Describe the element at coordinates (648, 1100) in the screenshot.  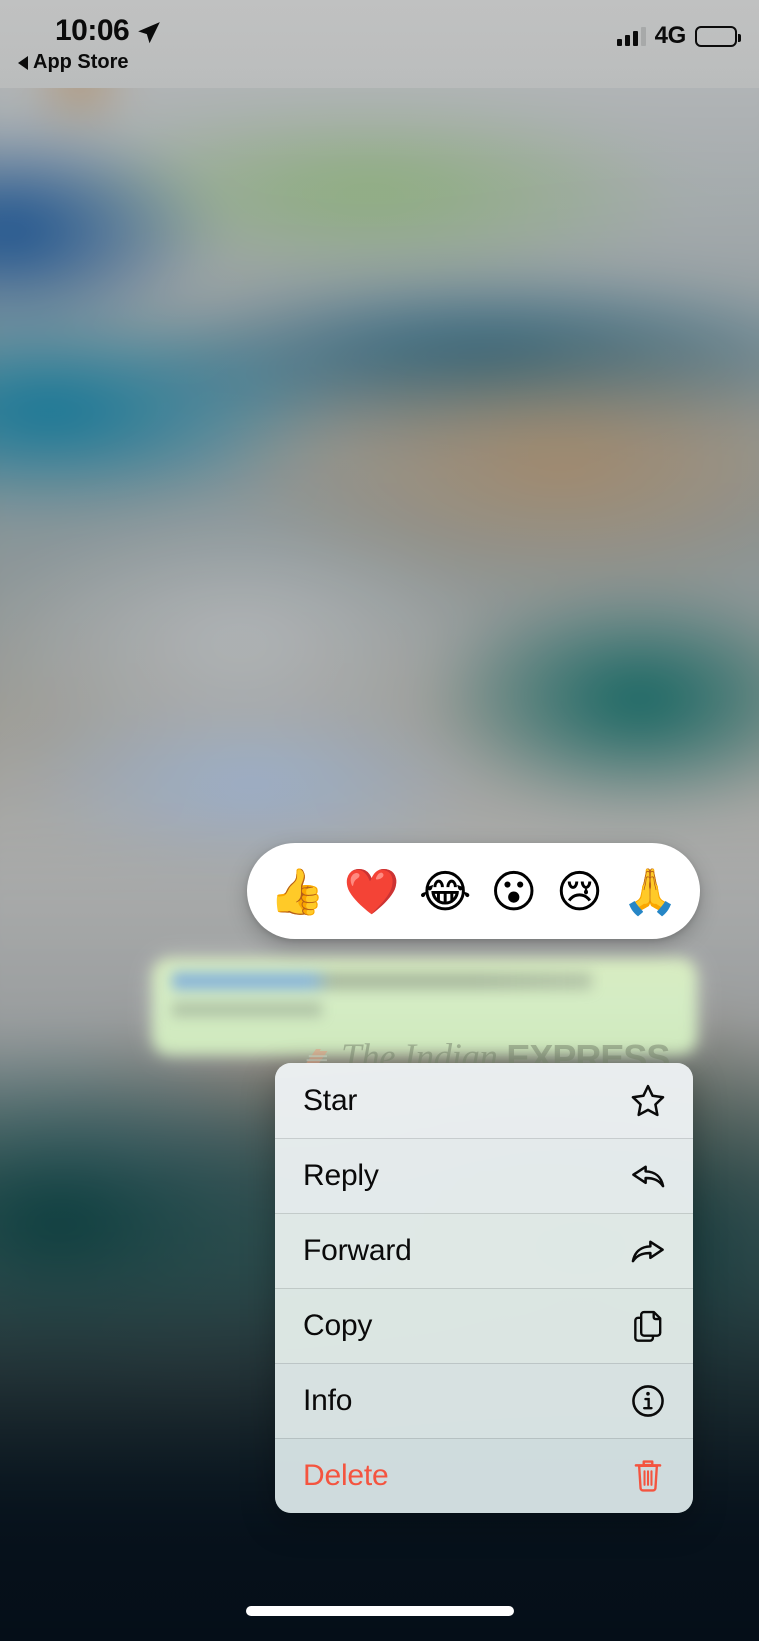
I see `star-outline-icon` at that location.